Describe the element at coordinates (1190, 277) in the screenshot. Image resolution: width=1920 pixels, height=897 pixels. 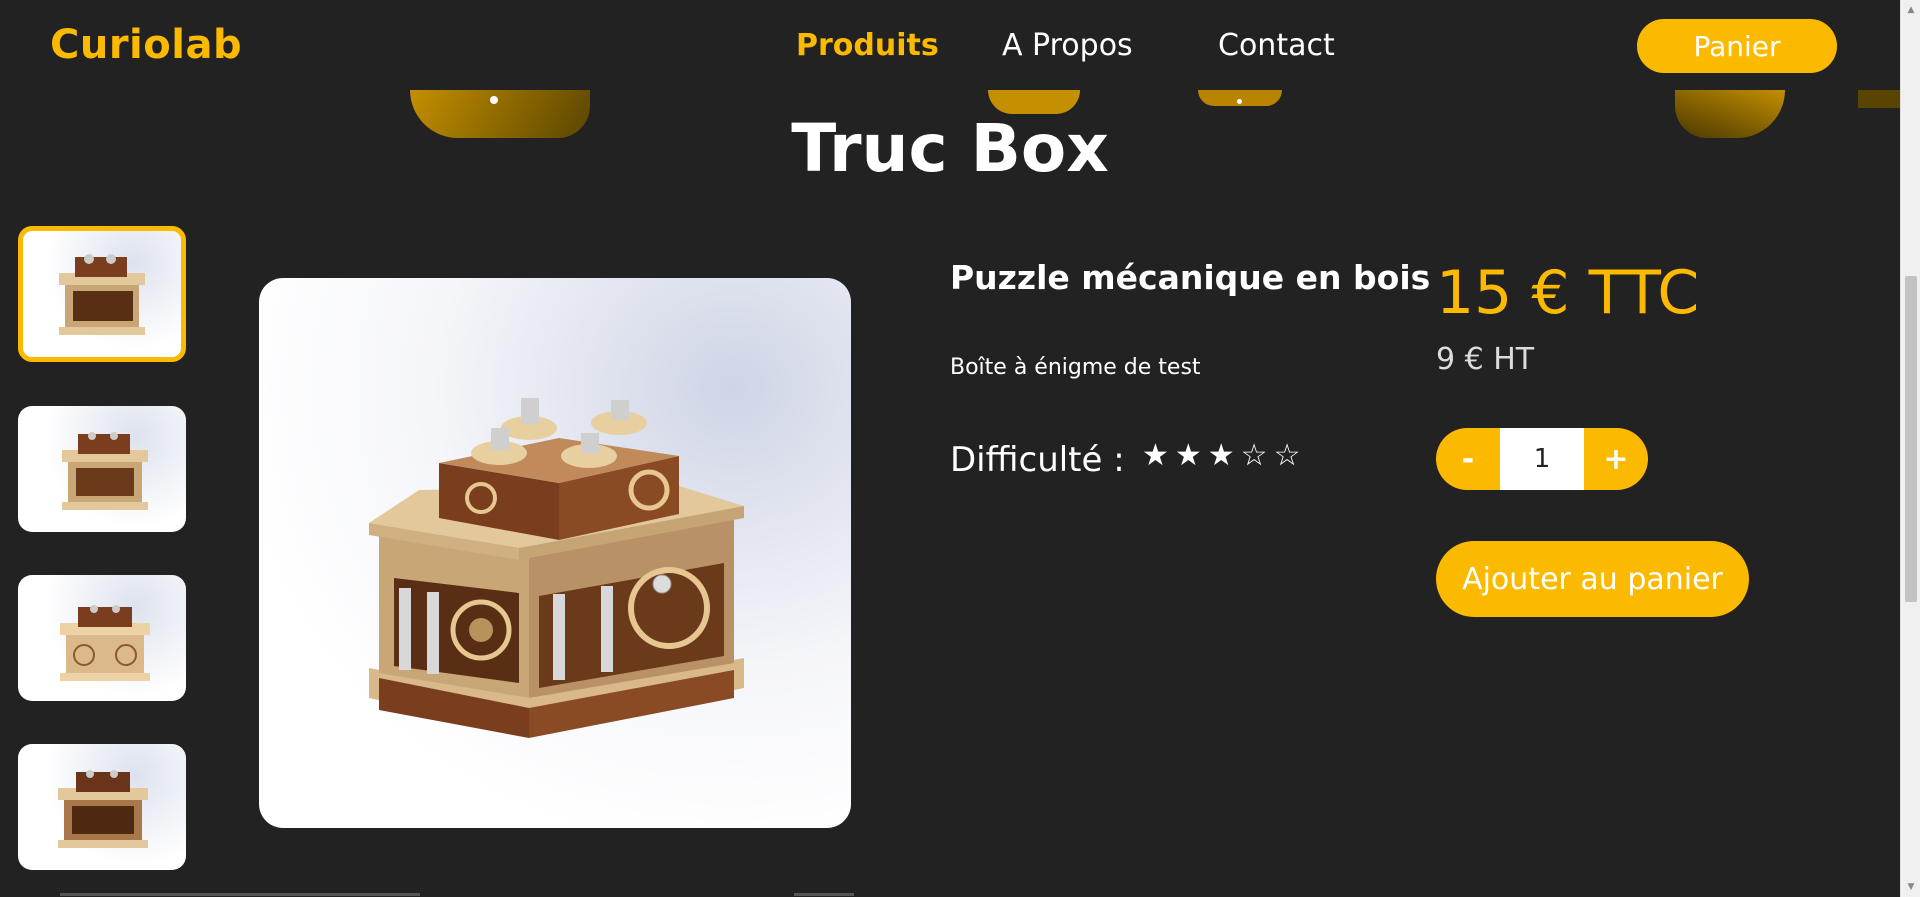
I see `product-subtitle: Puzzle mécanique en bois` at that location.